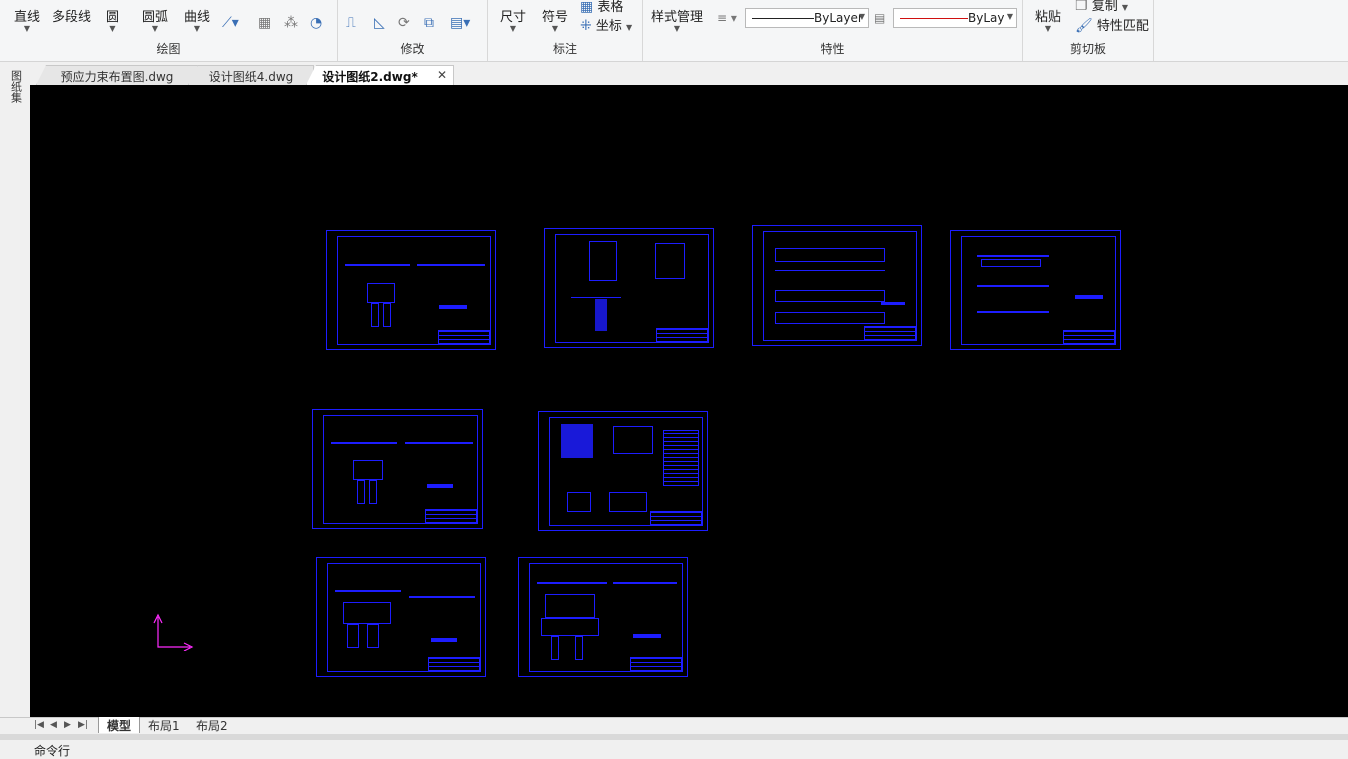  I want to click on tab-design-drawing-4: 设计图纸4.dwg, so click(251, 75).